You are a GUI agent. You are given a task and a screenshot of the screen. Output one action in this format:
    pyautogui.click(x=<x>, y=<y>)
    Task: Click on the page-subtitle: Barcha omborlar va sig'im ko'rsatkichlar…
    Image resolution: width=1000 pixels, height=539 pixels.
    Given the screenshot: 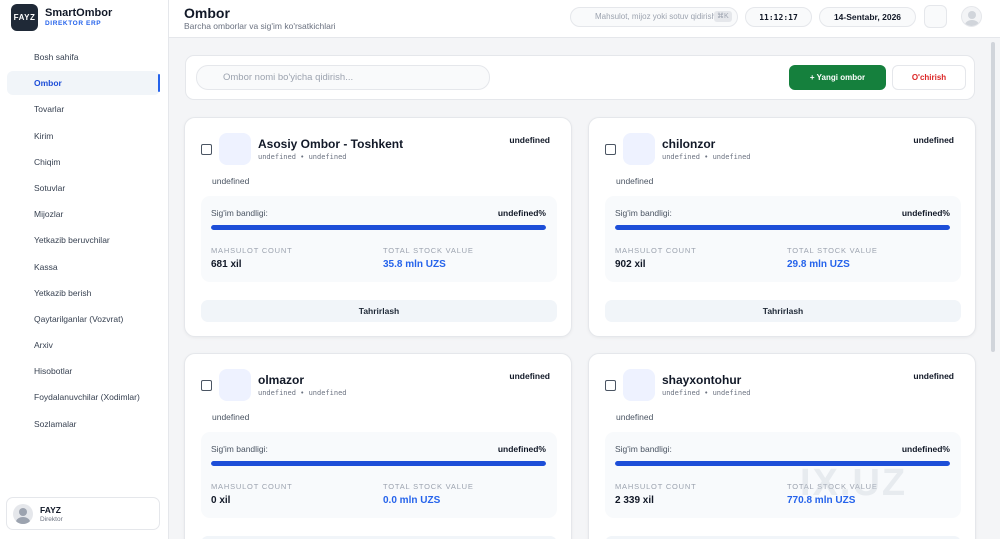 What is the action you would take?
    pyautogui.click(x=260, y=26)
    